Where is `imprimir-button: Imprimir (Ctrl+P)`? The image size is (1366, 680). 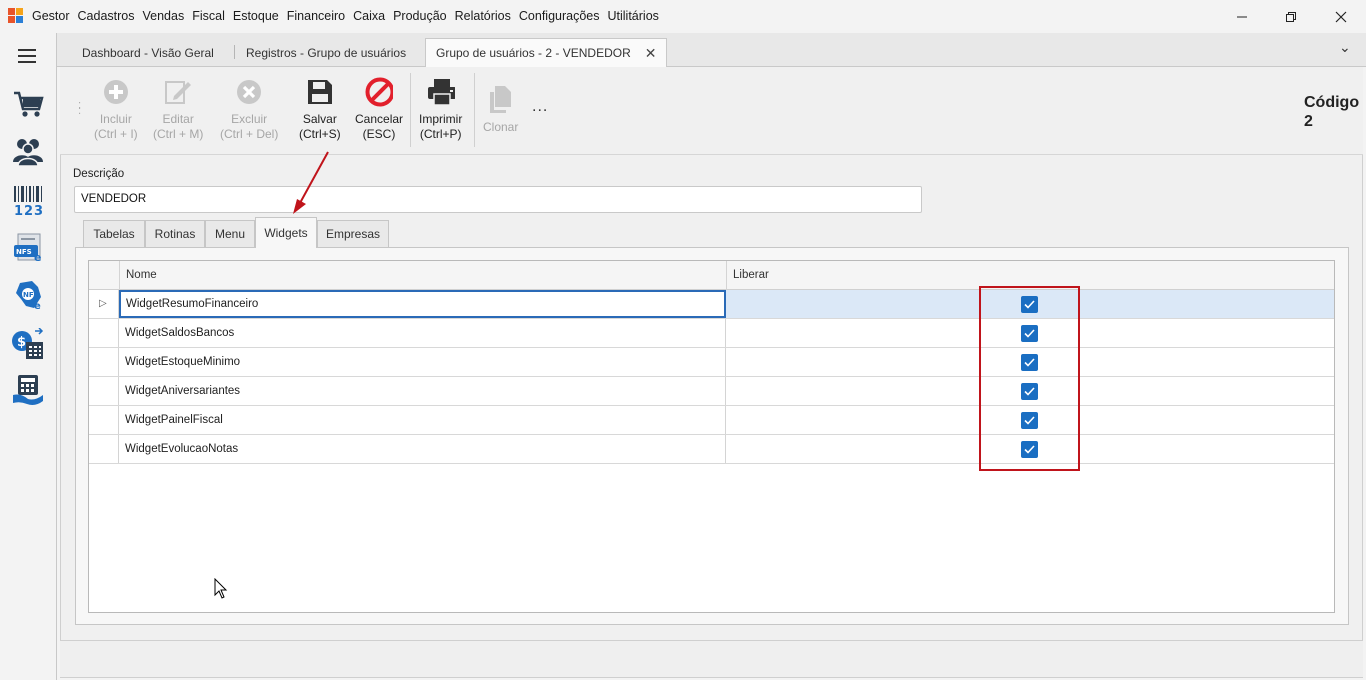 imprimir-button: Imprimir (Ctrl+P) is located at coordinates (440, 110).